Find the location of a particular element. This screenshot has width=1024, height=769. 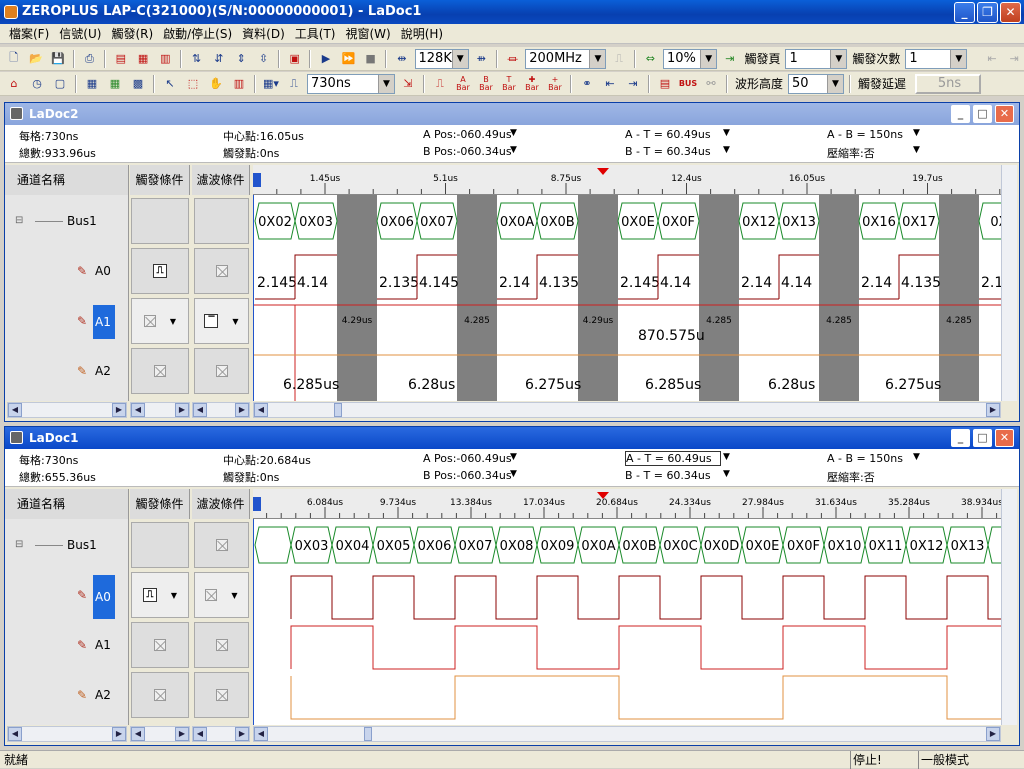

menu-data: 資料(D) is located at coordinates (263, 33).